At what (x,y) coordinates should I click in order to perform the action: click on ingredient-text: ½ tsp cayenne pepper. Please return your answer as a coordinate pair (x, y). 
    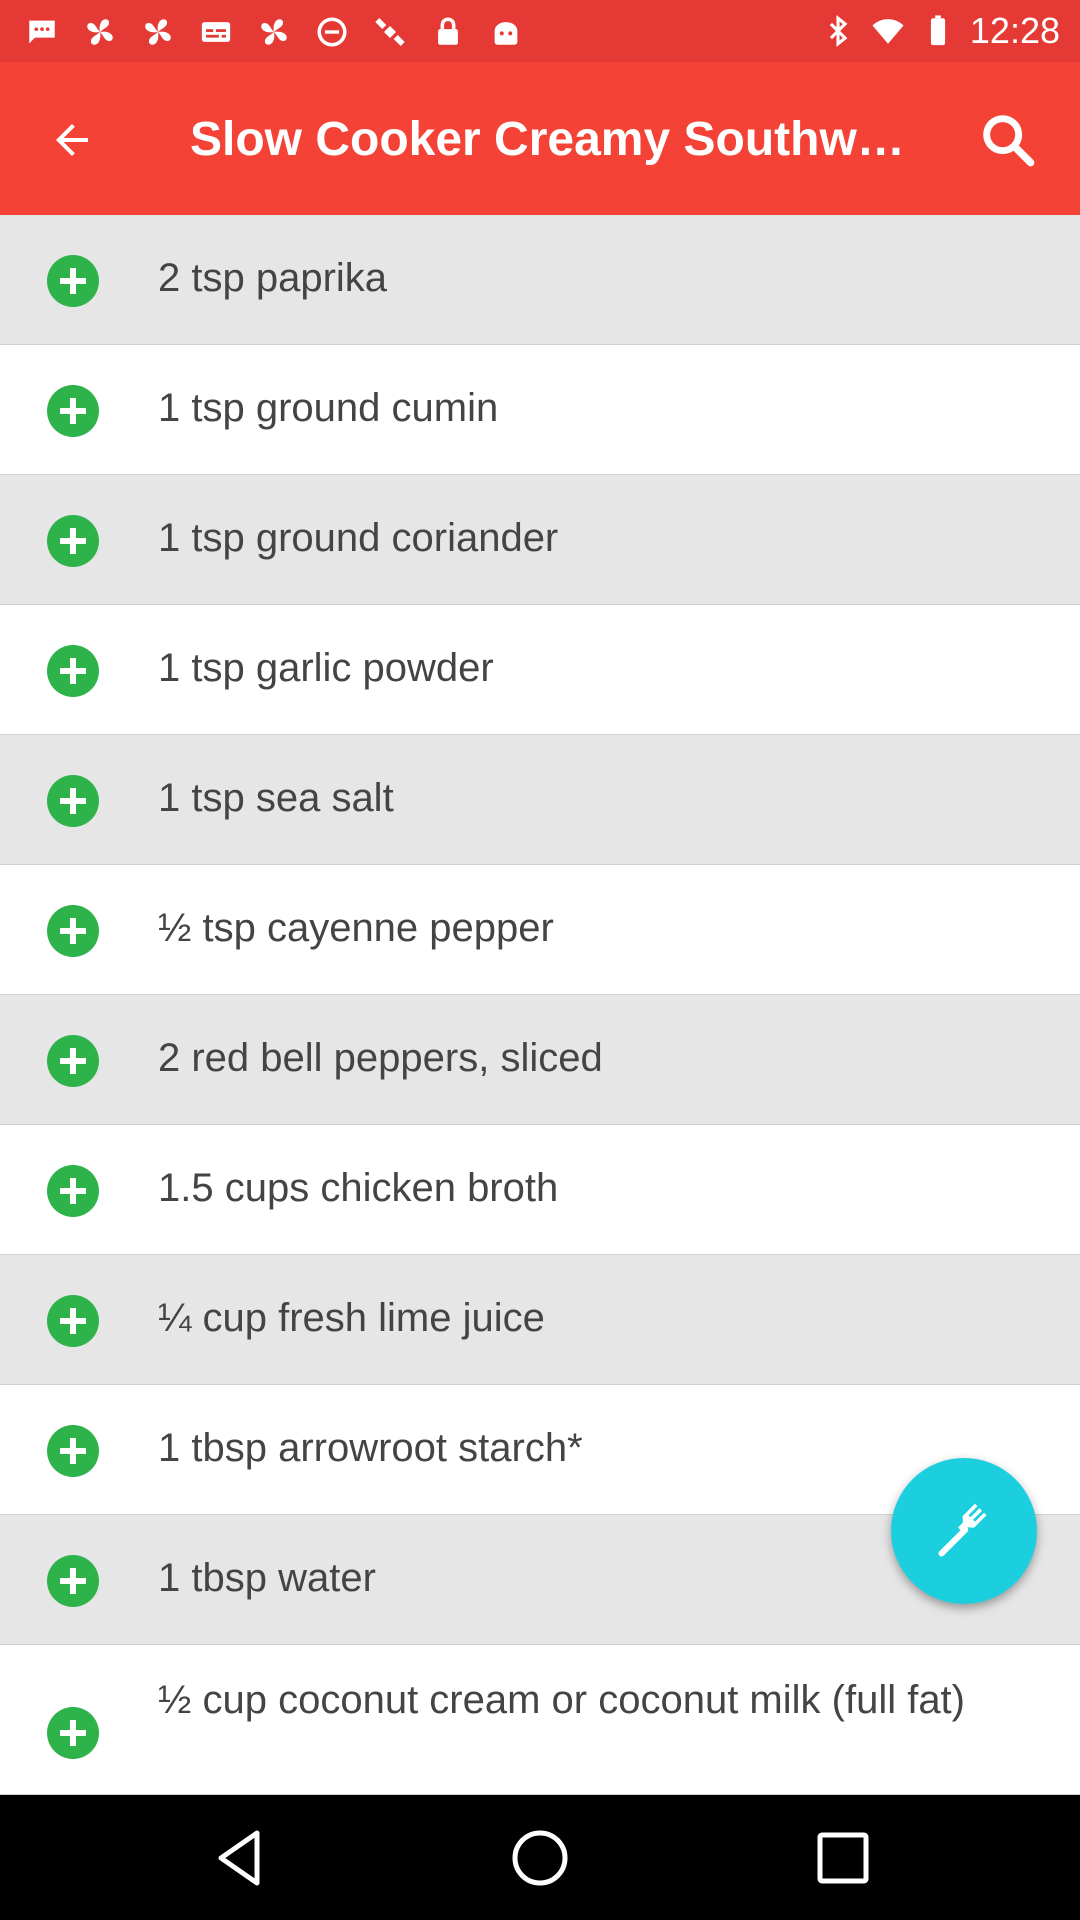
    Looking at the image, I should click on (356, 928).